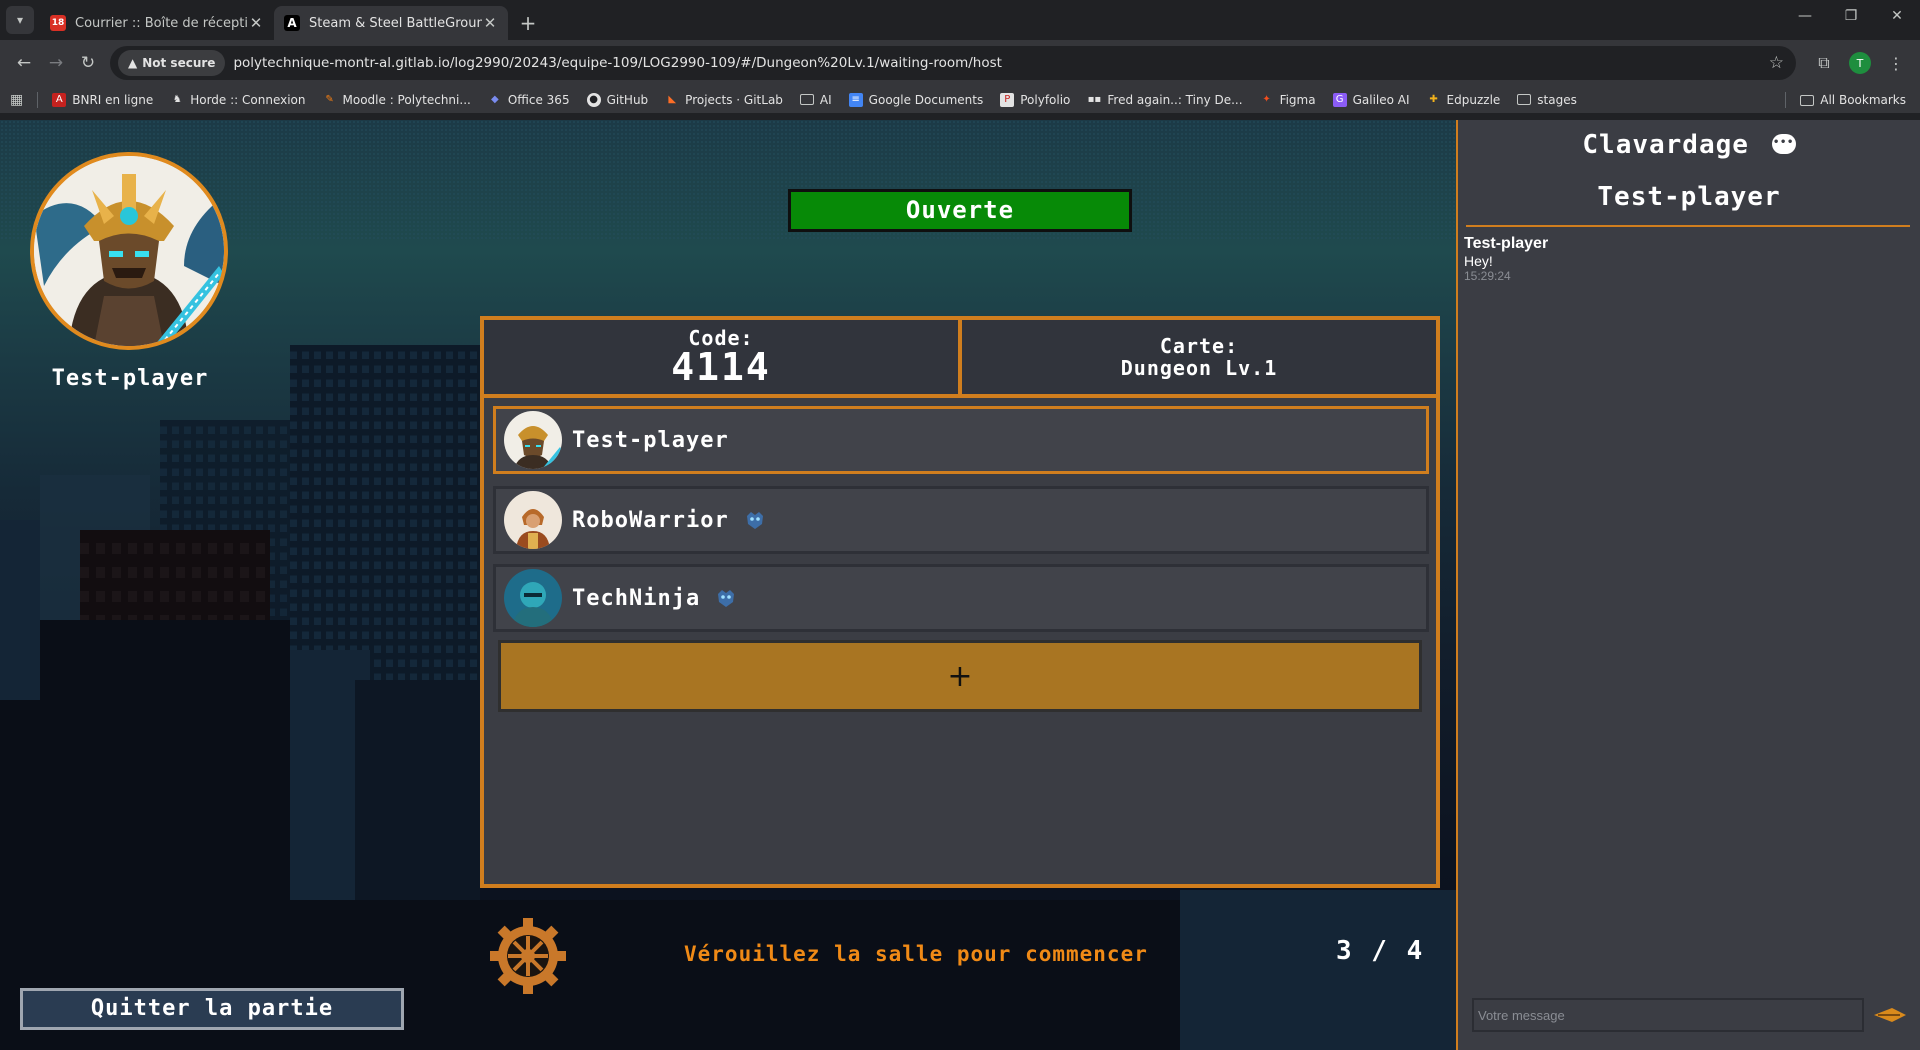 This screenshot has height=1050, width=1920. I want to click on bookmark-github: ● GitHub, so click(617, 99).